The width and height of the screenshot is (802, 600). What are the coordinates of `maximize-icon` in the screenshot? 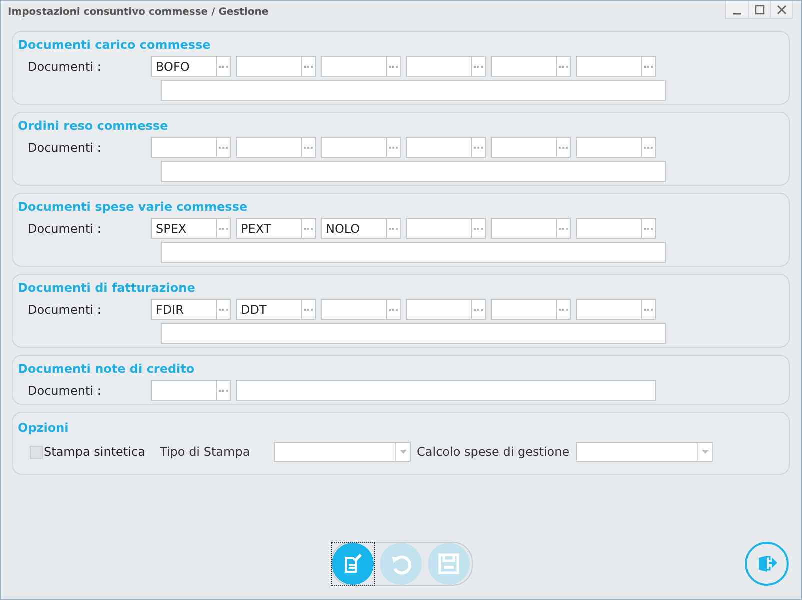 It's located at (759, 9).